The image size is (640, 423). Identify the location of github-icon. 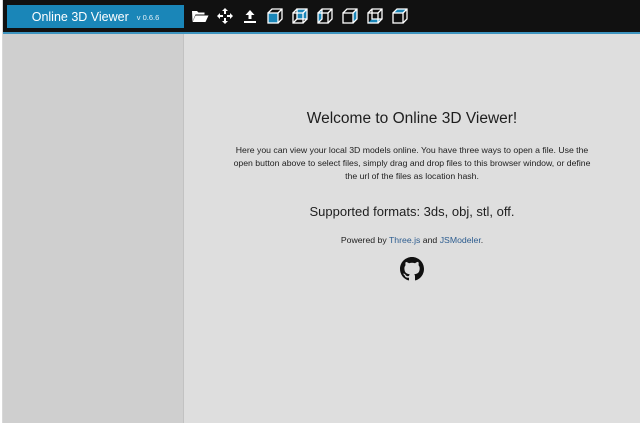
(412, 269).